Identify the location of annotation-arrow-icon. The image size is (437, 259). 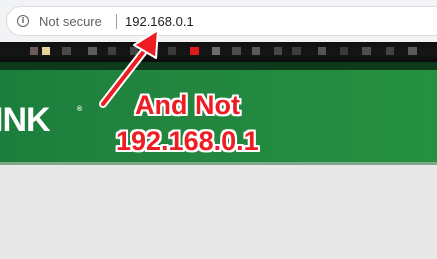
(129, 68).